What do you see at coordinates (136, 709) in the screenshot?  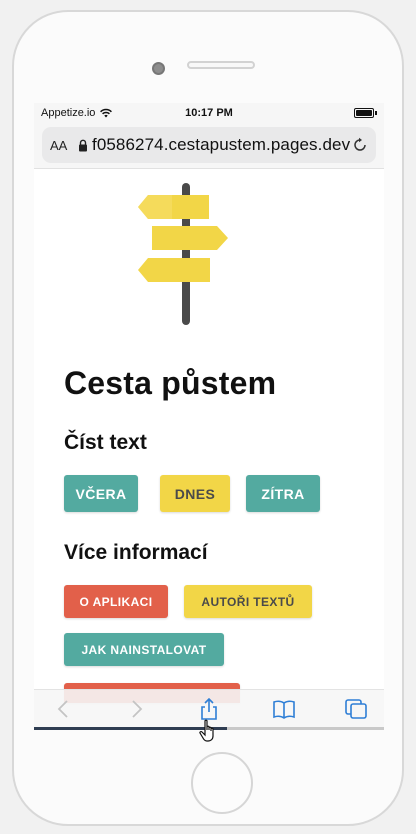 I see `forward-icon` at bounding box center [136, 709].